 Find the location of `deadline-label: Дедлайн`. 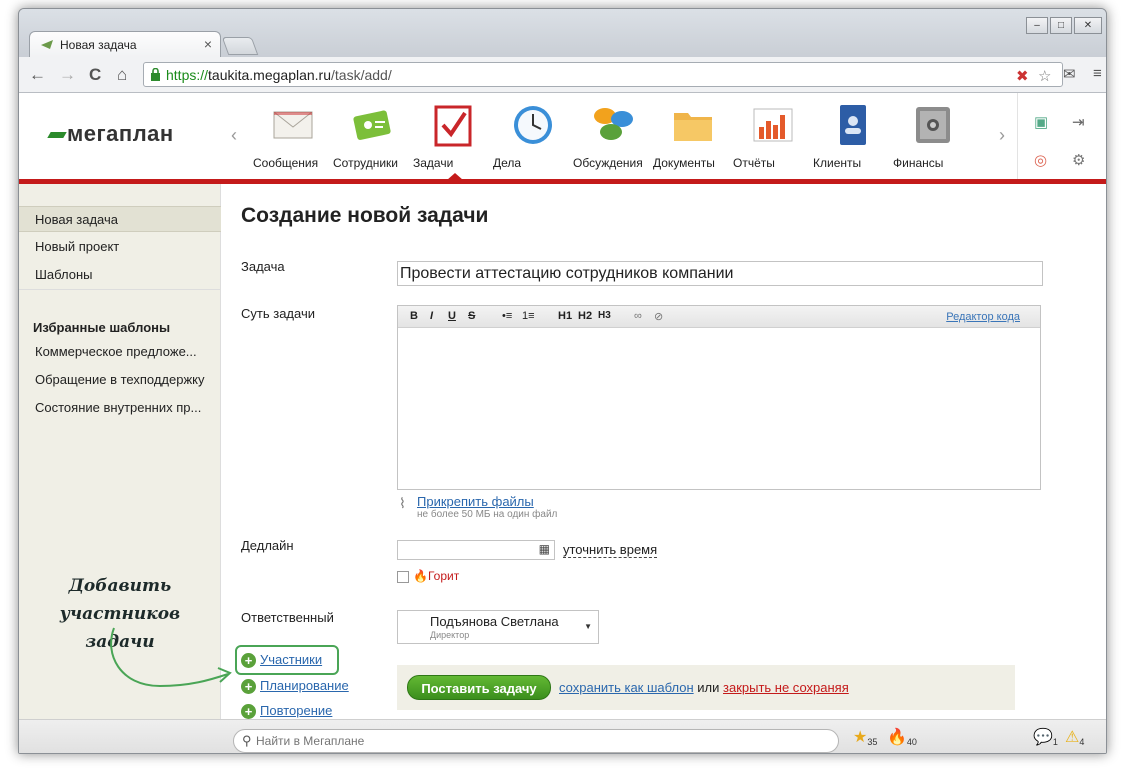

deadline-label: Дедлайн is located at coordinates (267, 545).